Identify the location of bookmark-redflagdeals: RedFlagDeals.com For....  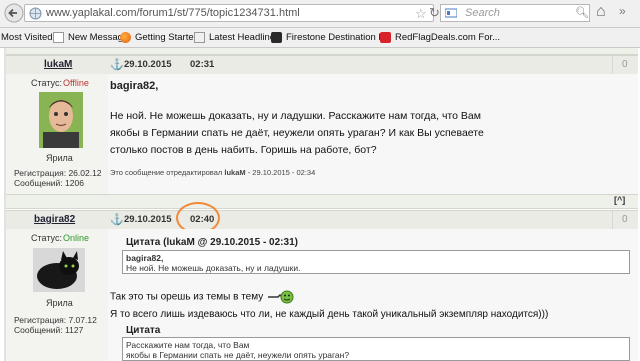
(440, 37).